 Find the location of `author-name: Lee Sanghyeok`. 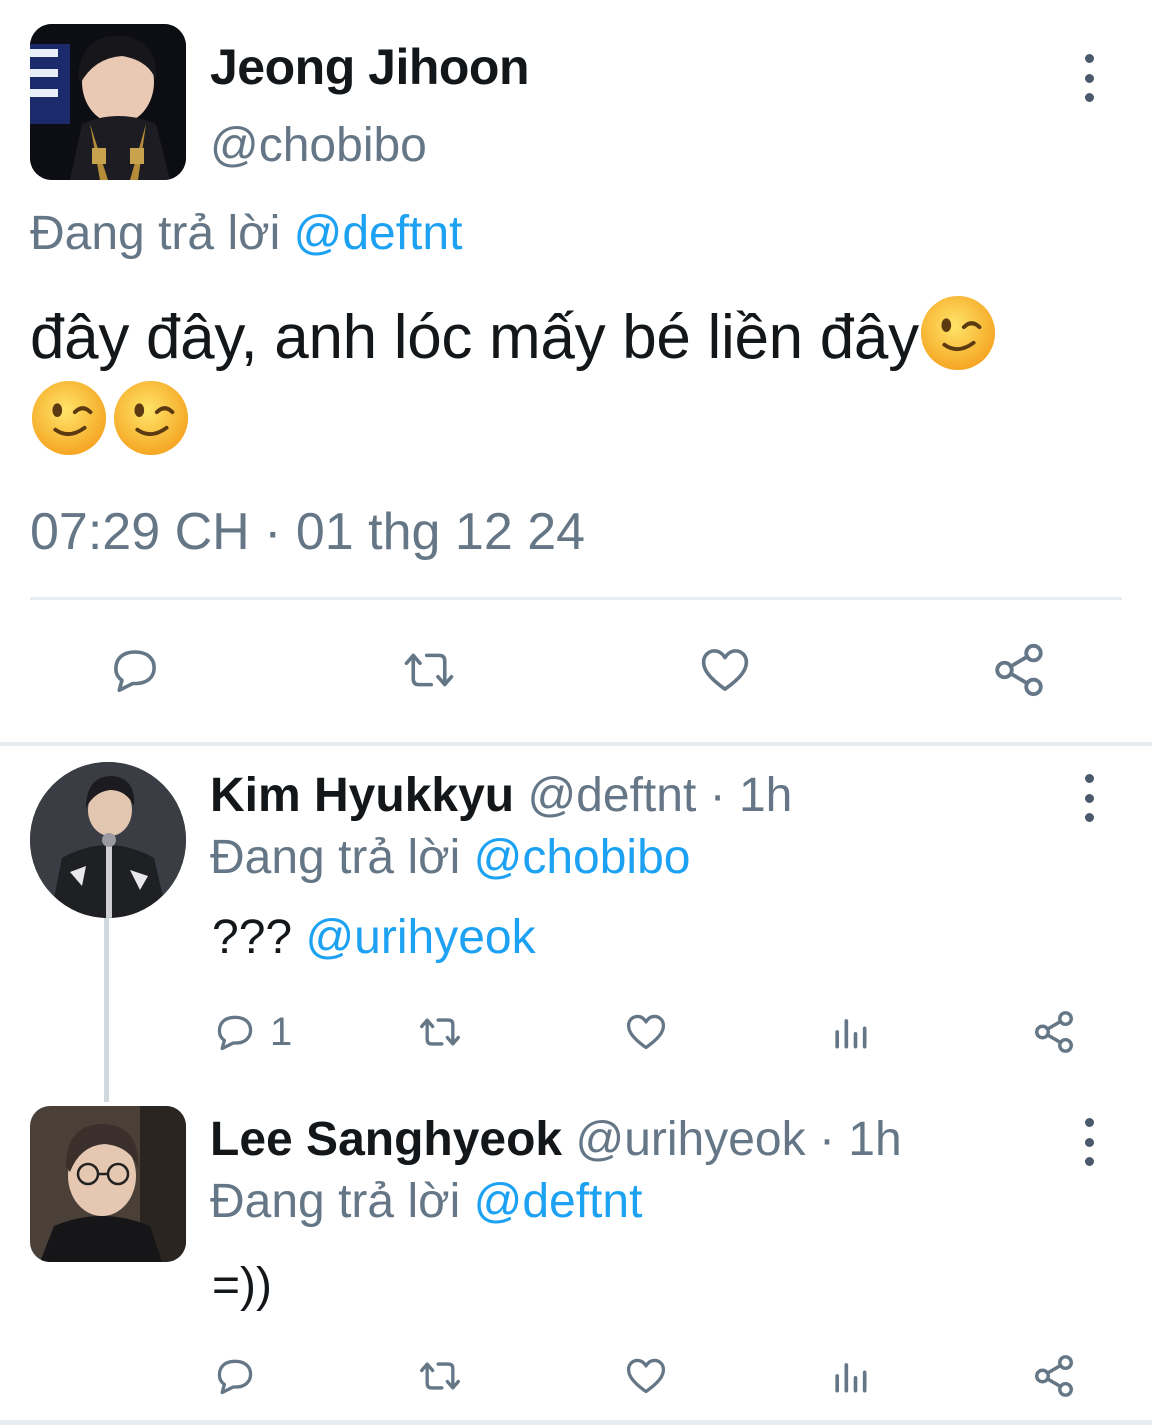

author-name: Lee Sanghyeok is located at coordinates (386, 1139).